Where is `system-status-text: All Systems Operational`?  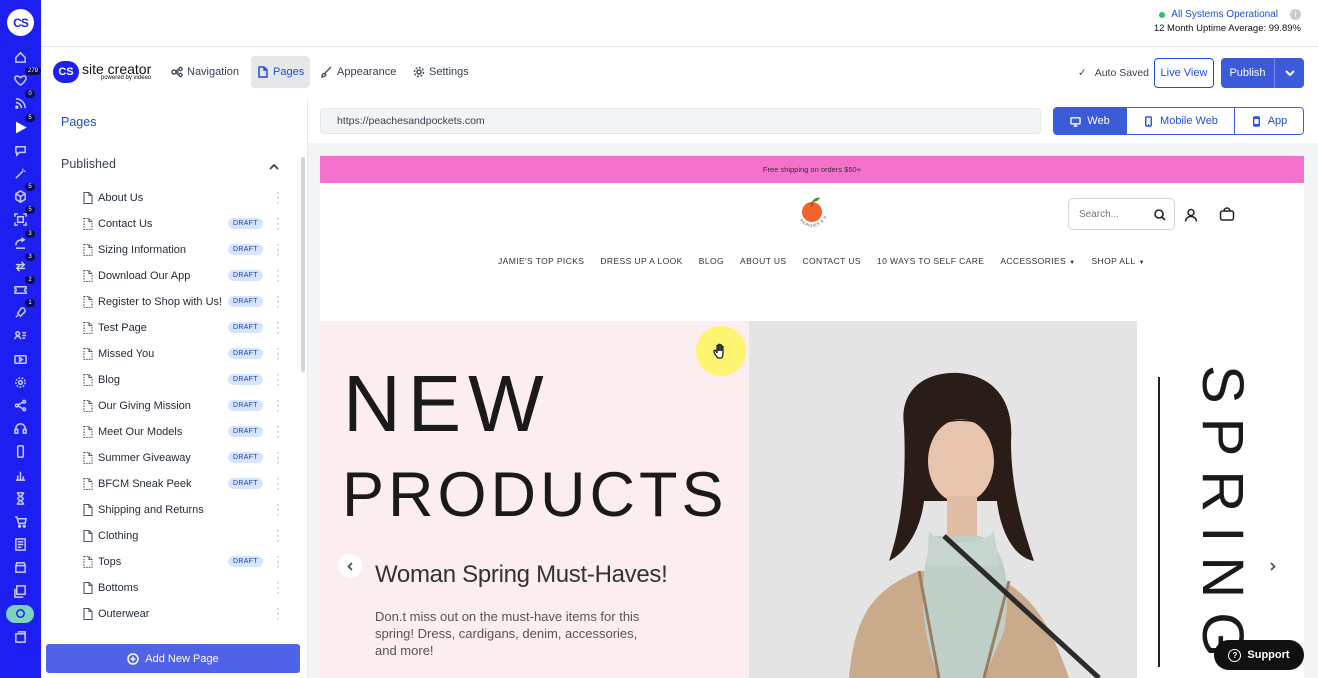 system-status-text: All Systems Operational is located at coordinates (1224, 14).